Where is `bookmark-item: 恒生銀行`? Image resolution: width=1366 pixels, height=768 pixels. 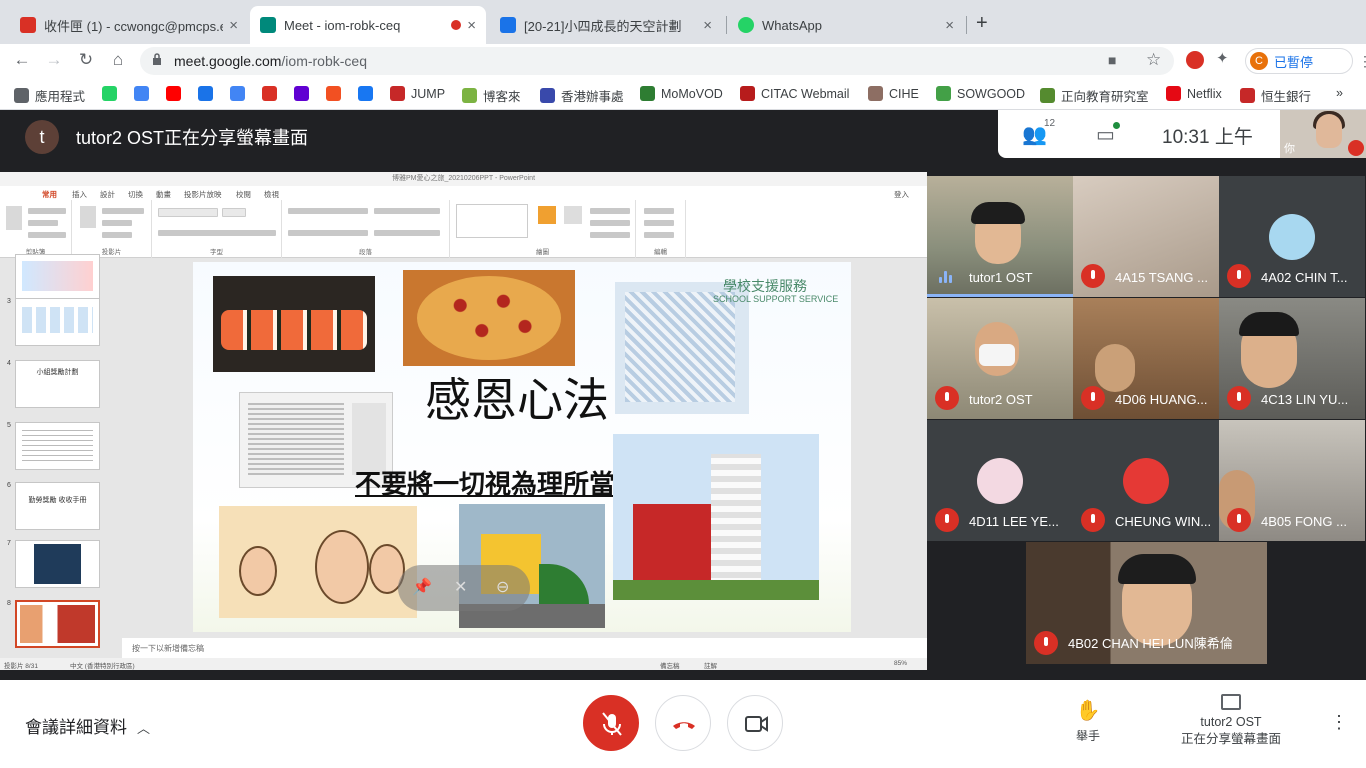
bookmark-item: 恒生銀行 is located at coordinates (1275, 95).